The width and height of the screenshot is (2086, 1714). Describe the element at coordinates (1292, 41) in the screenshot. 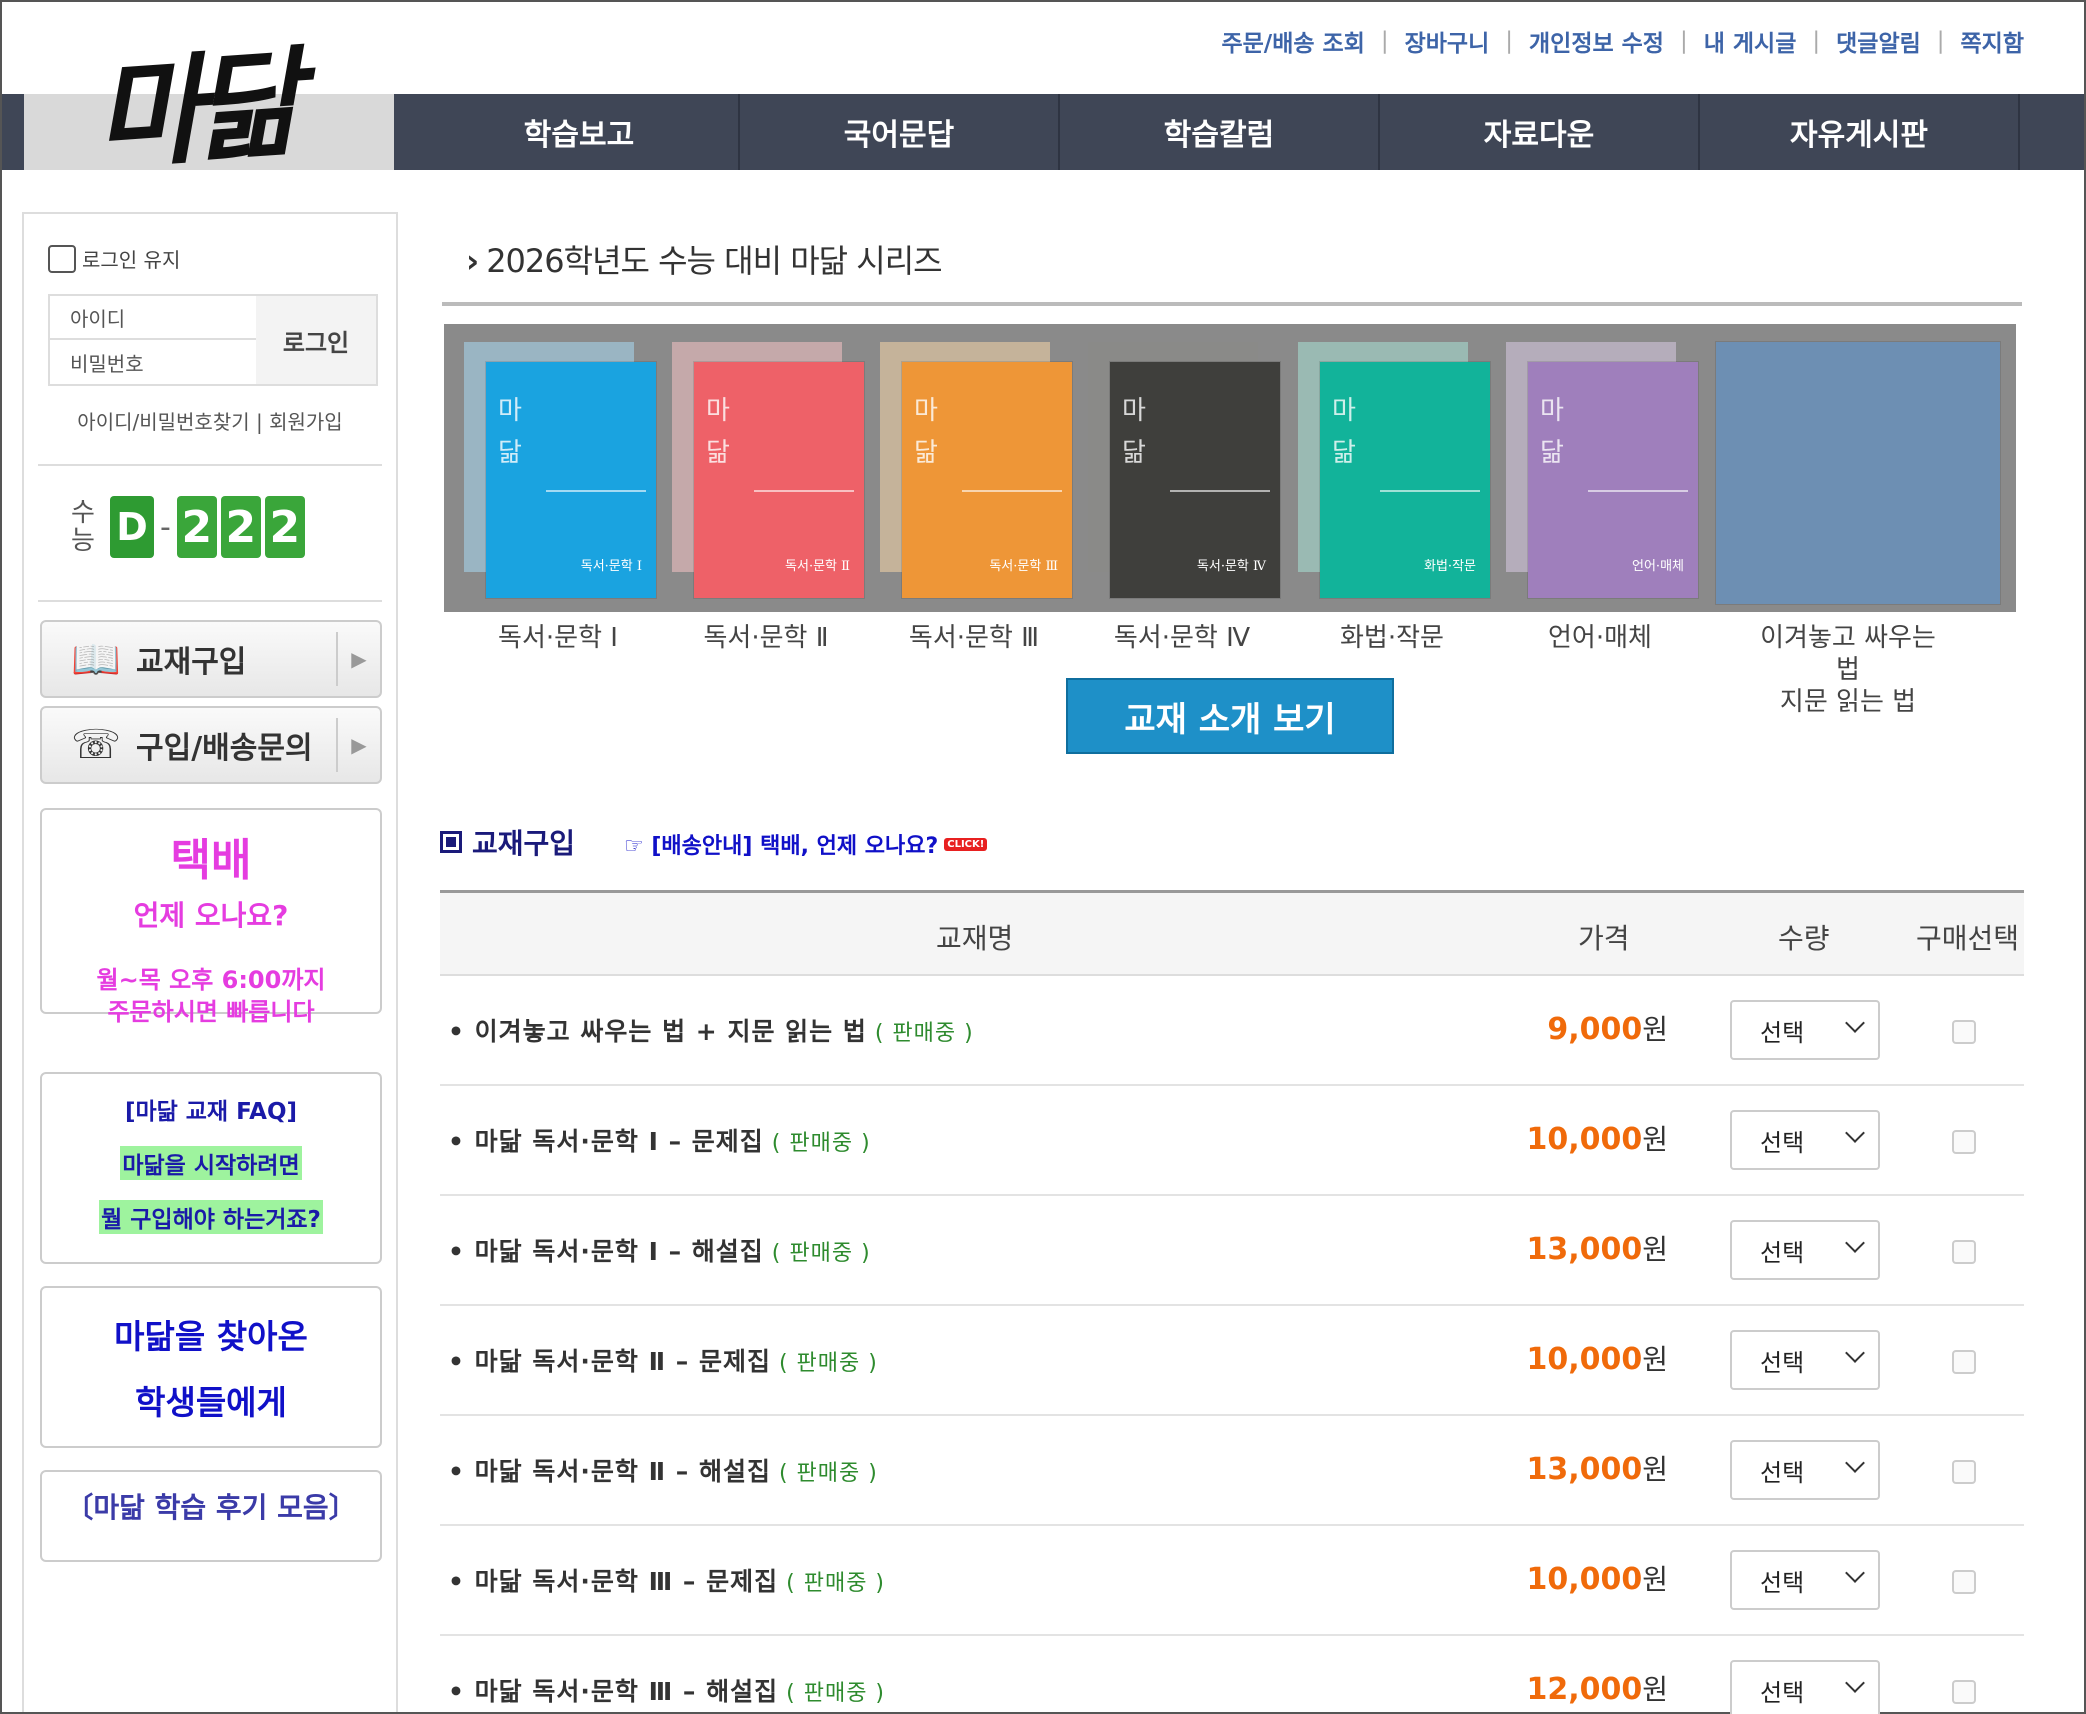

I see `order-tracking-link: 주문/배송 조회` at that location.